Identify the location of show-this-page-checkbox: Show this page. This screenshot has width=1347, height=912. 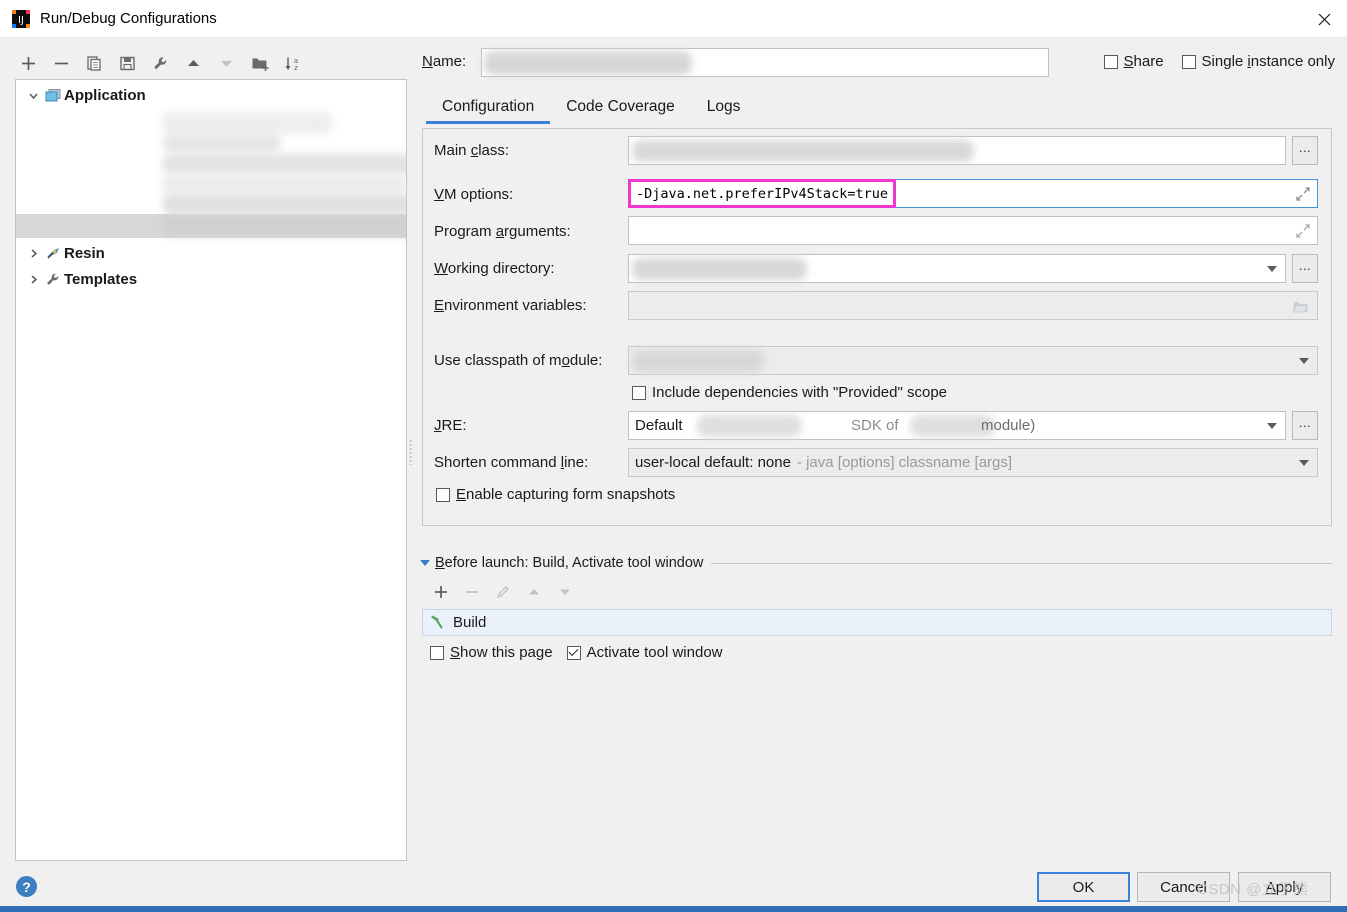
(491, 652).